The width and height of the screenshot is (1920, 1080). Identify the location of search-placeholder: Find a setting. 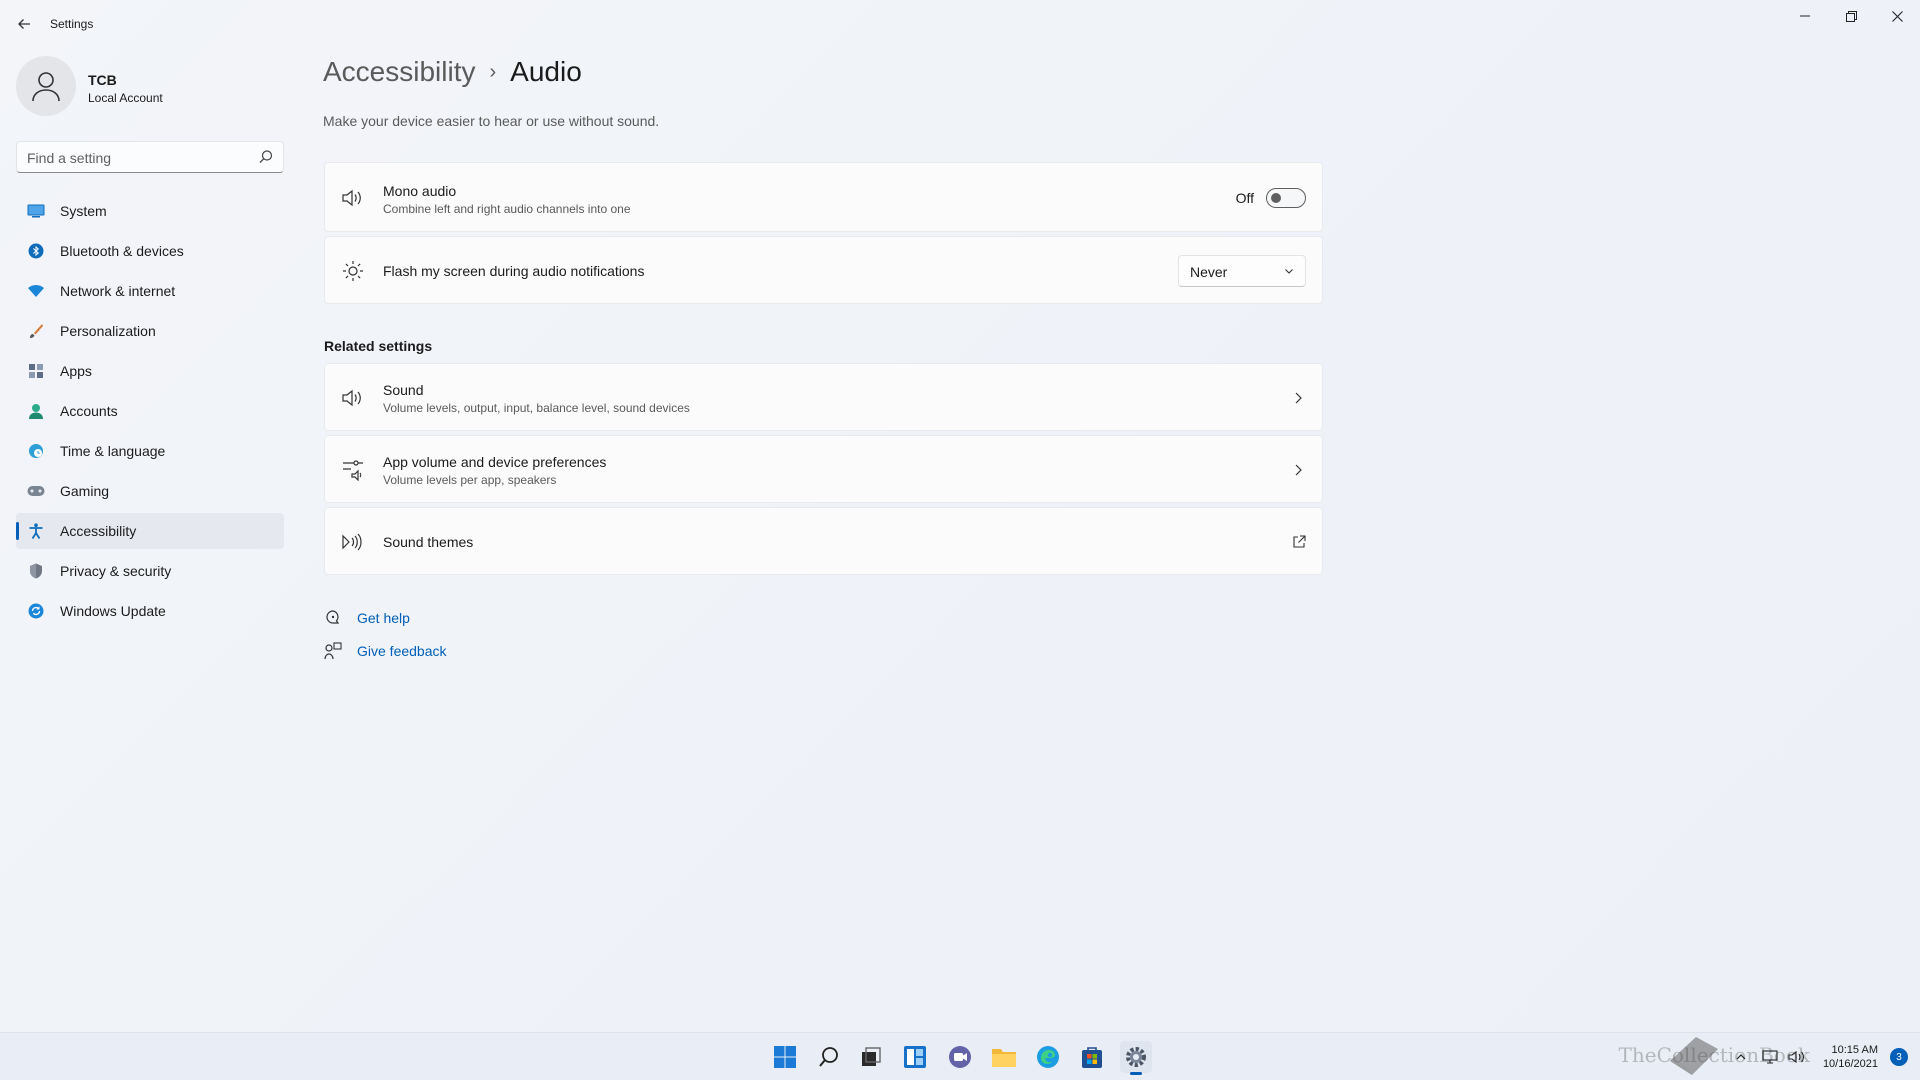
(69, 158).